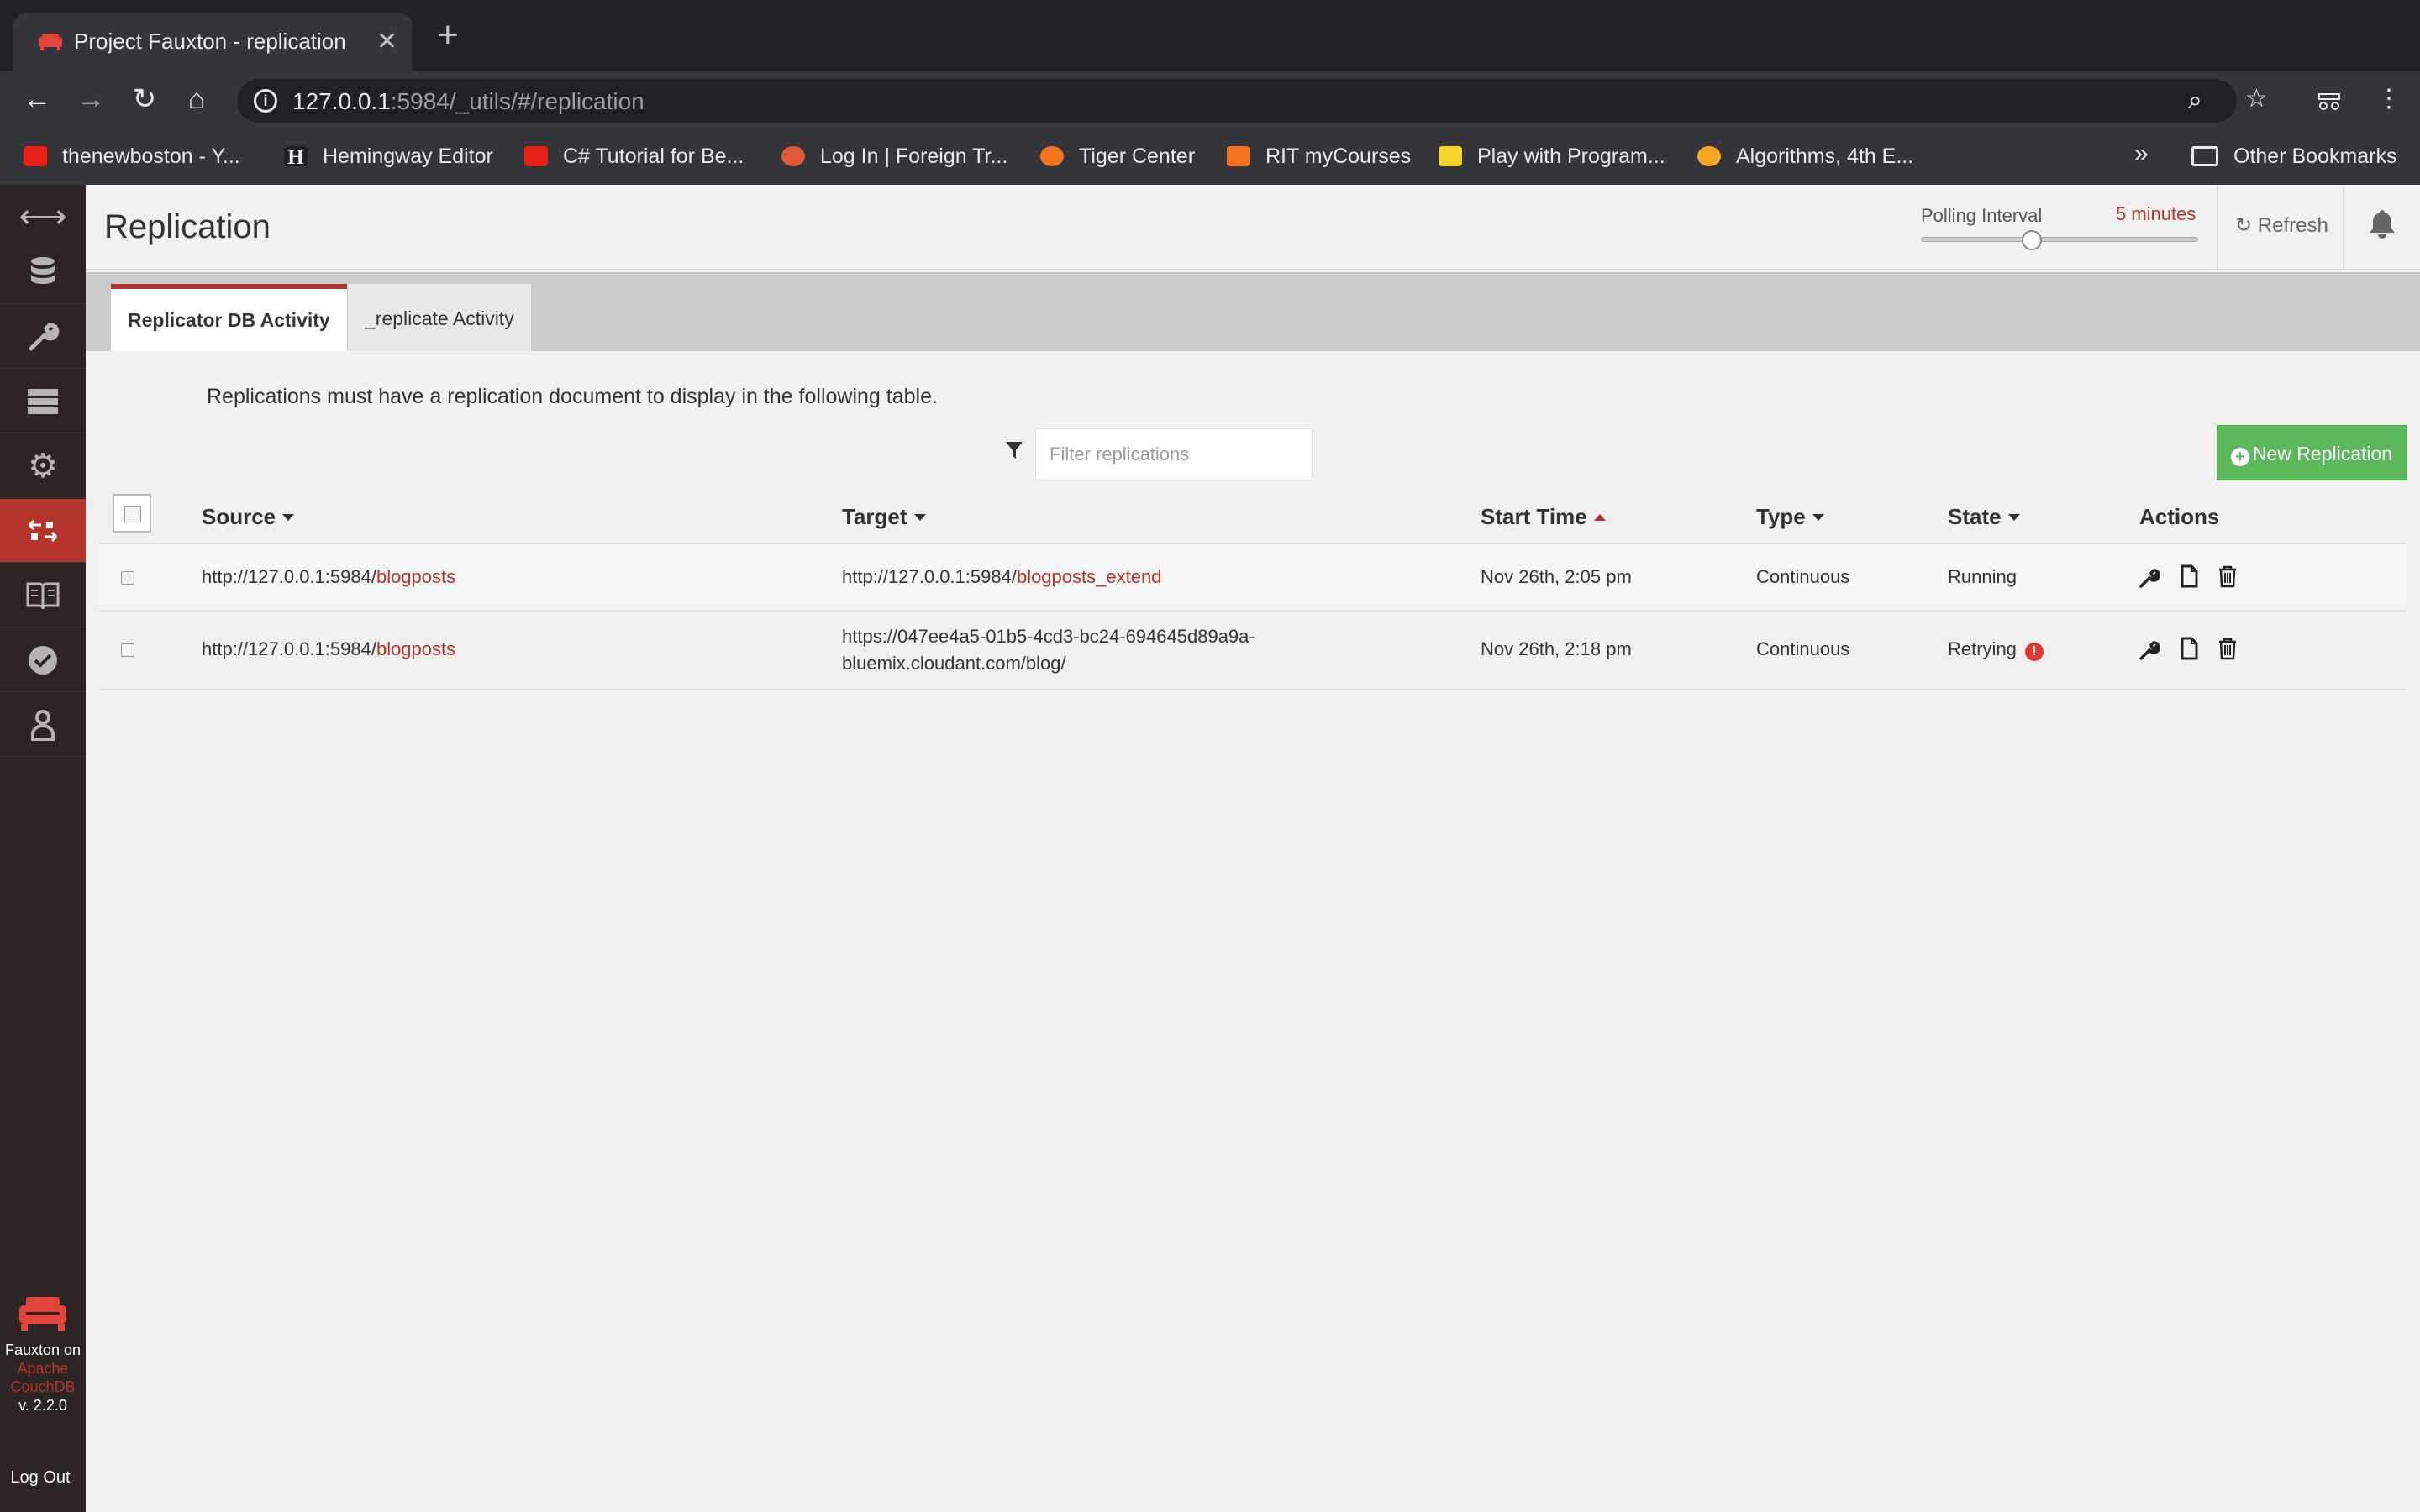 The image size is (2420, 1512). What do you see at coordinates (1015, 450) in the screenshot?
I see `filter-icon` at bounding box center [1015, 450].